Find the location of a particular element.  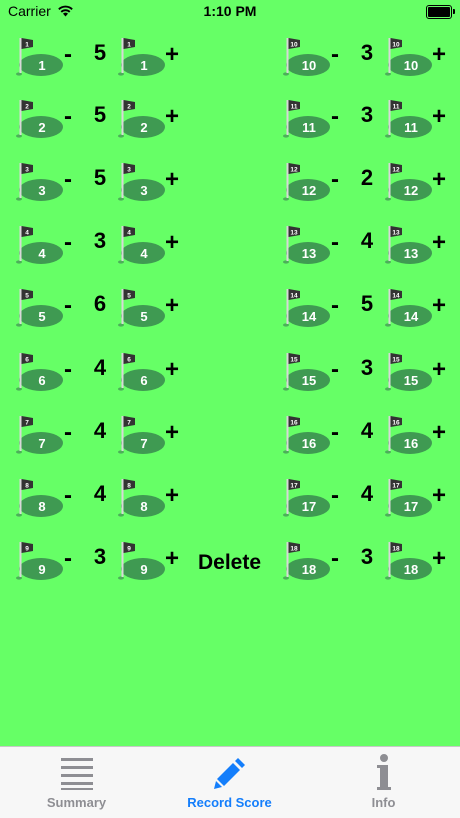

hole-flag-decrement: 1 1 is located at coordinates (39, 57).